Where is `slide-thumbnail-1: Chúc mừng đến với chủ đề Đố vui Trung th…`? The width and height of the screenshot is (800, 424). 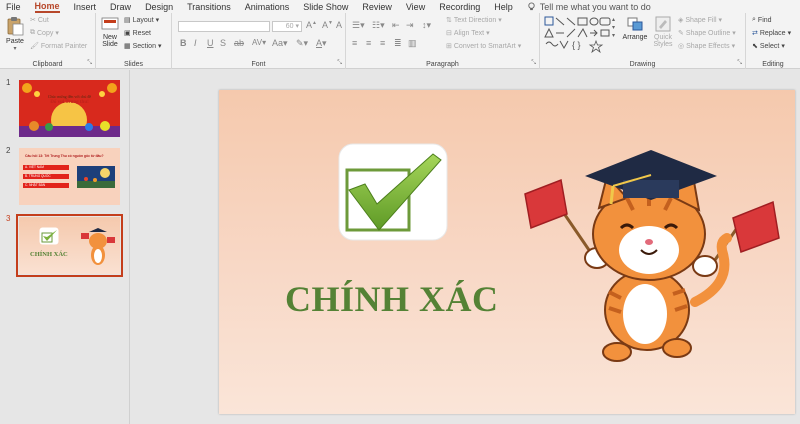
slide-thumbnail-1: Chúc mừng đến với chủ đề Đố vui Trung th… is located at coordinates (69, 108).